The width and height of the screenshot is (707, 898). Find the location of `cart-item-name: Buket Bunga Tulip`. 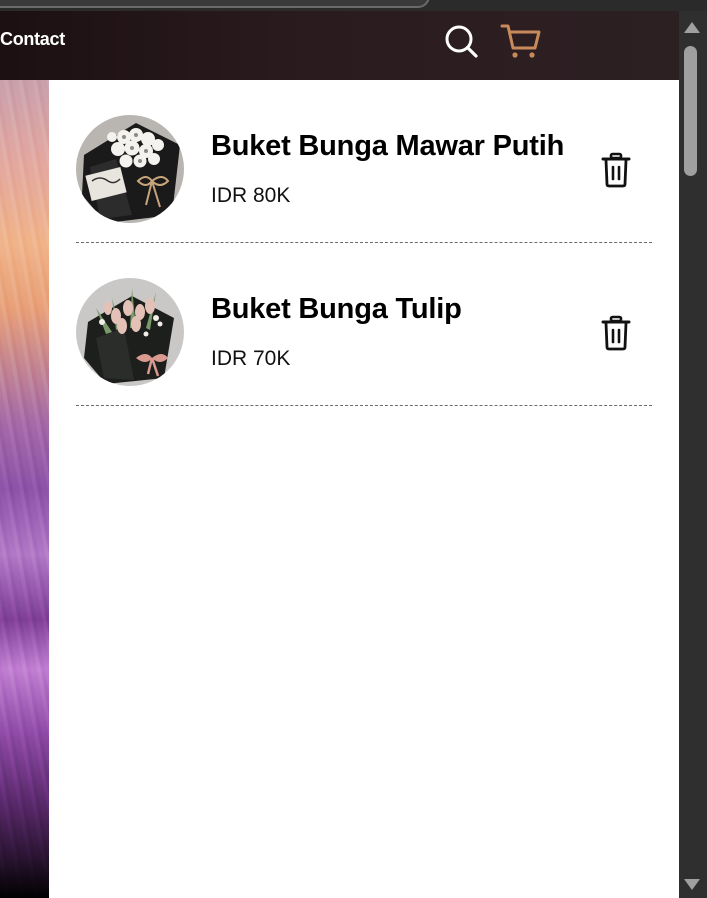

cart-item-name: Buket Bunga Tulip is located at coordinates (336, 309).